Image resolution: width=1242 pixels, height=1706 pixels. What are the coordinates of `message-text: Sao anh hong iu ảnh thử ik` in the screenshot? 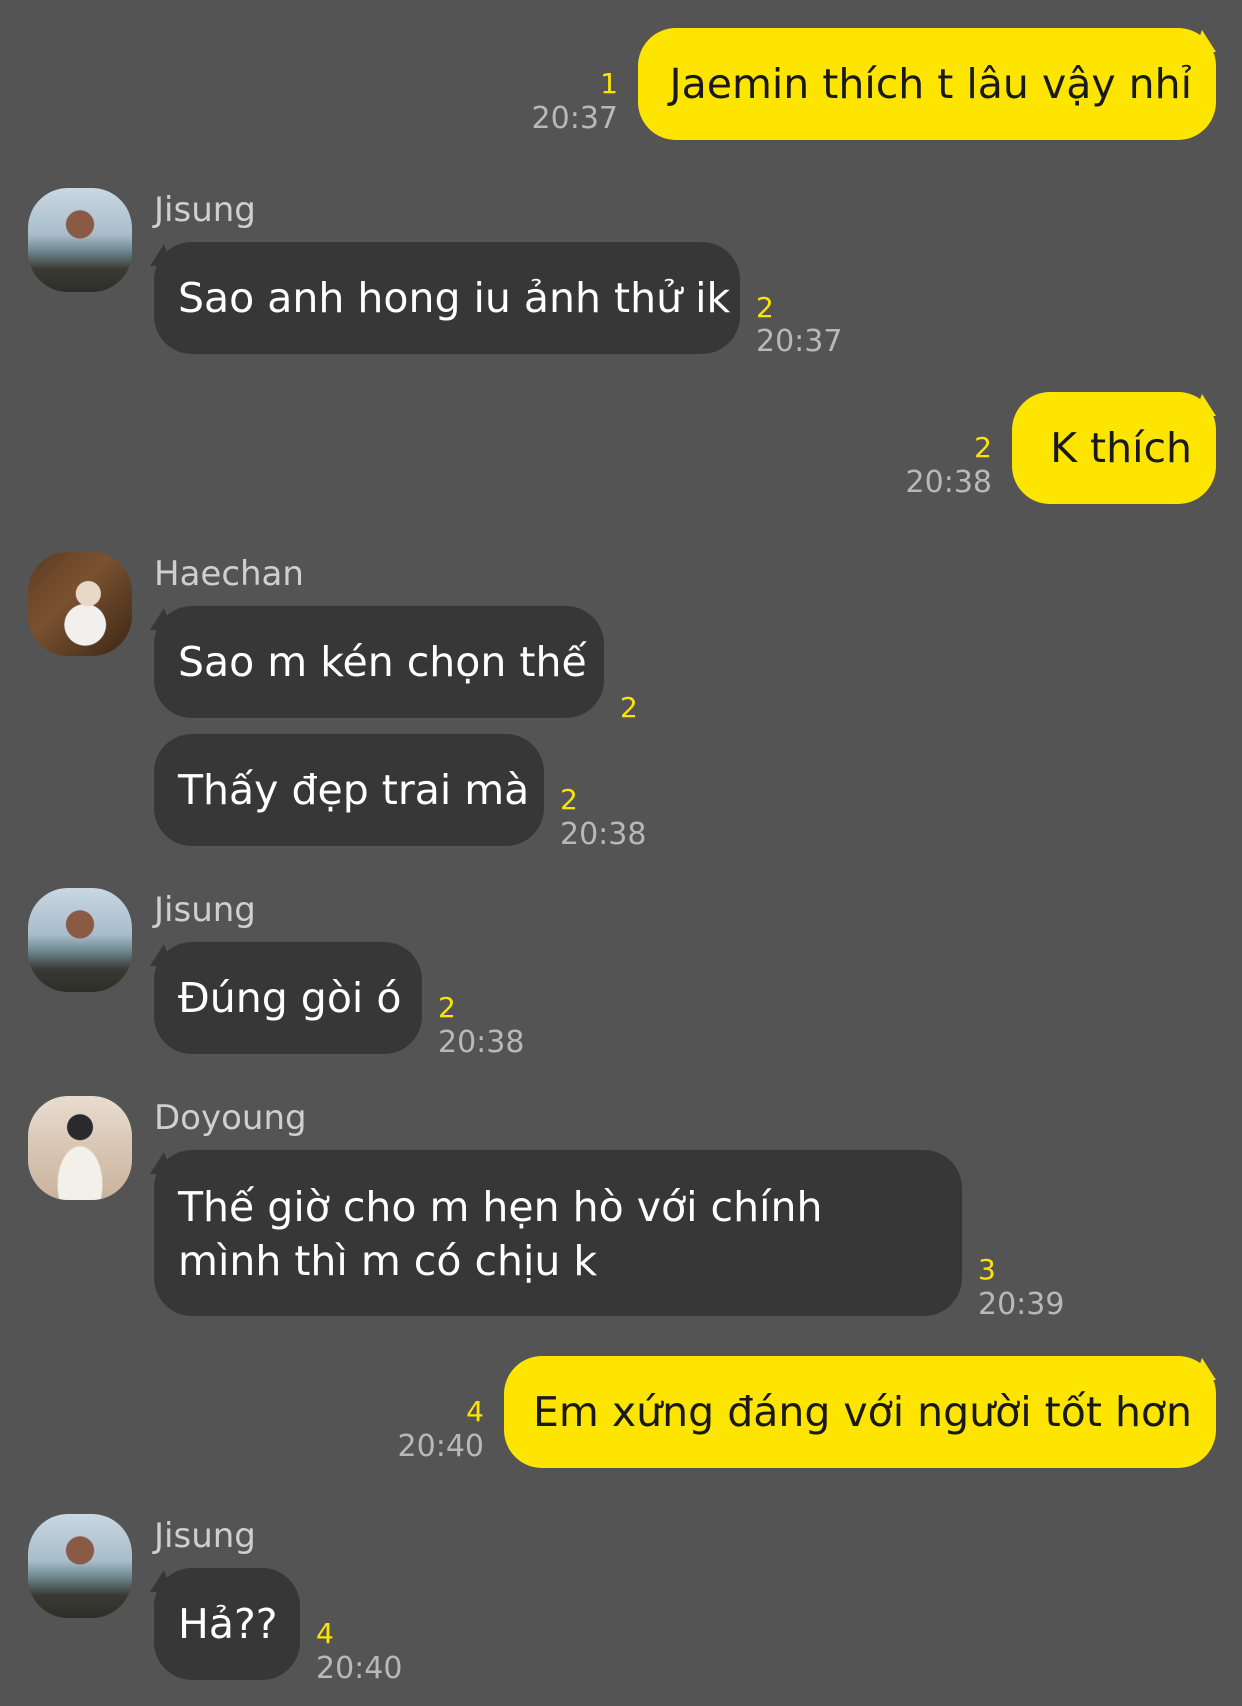 It's located at (454, 298).